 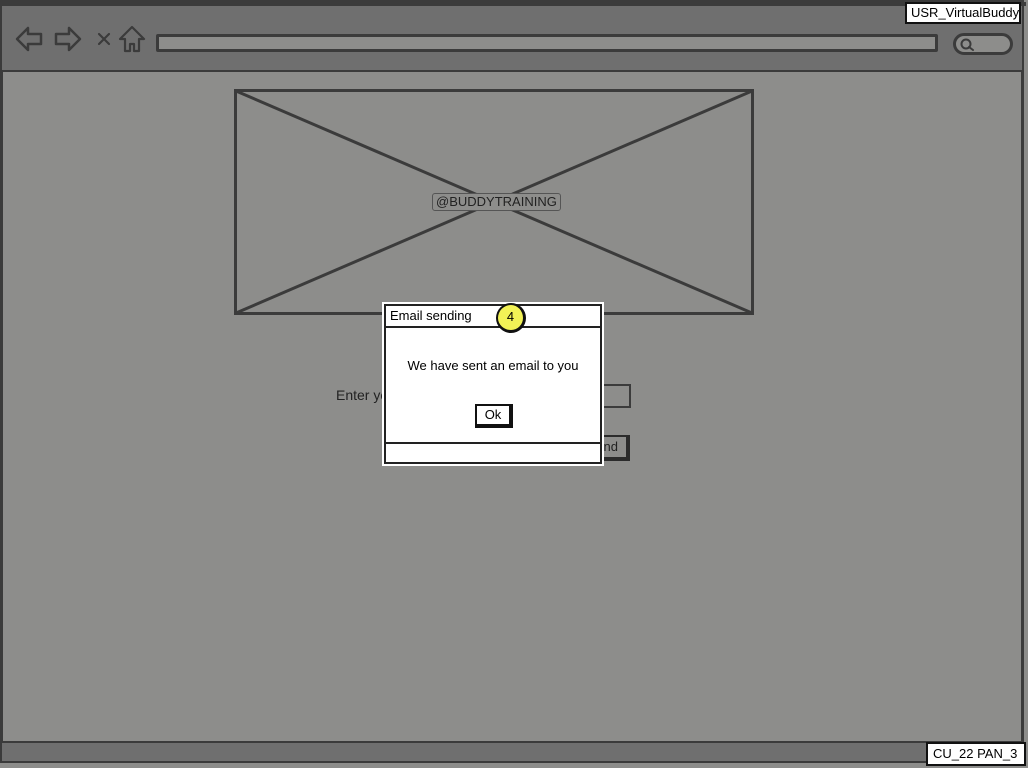 What do you see at coordinates (105, 39) in the screenshot?
I see `x-icon` at bounding box center [105, 39].